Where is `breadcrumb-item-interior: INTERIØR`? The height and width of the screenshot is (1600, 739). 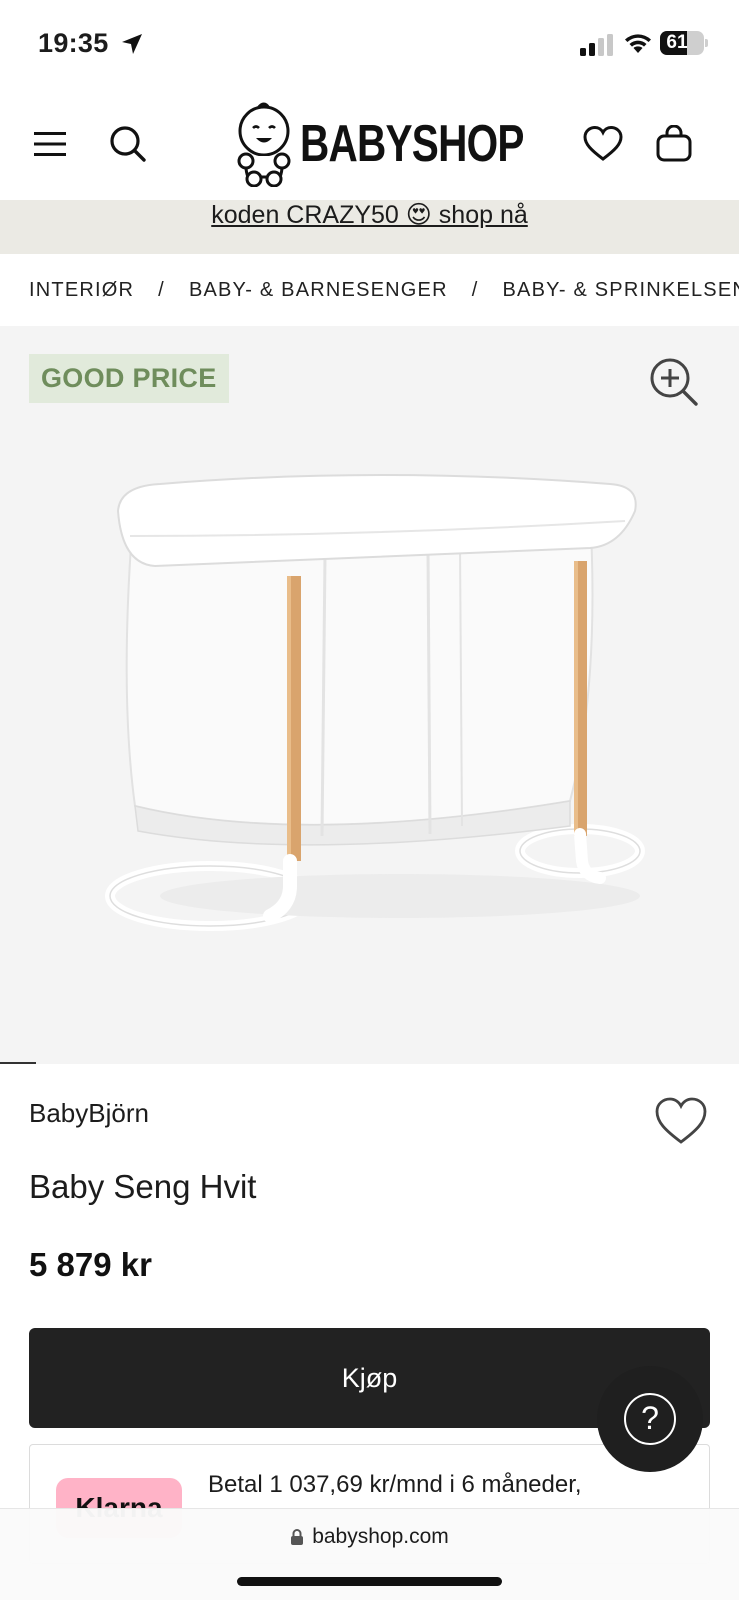
breadcrumb-item-interior: INTERIØR is located at coordinates (81, 290).